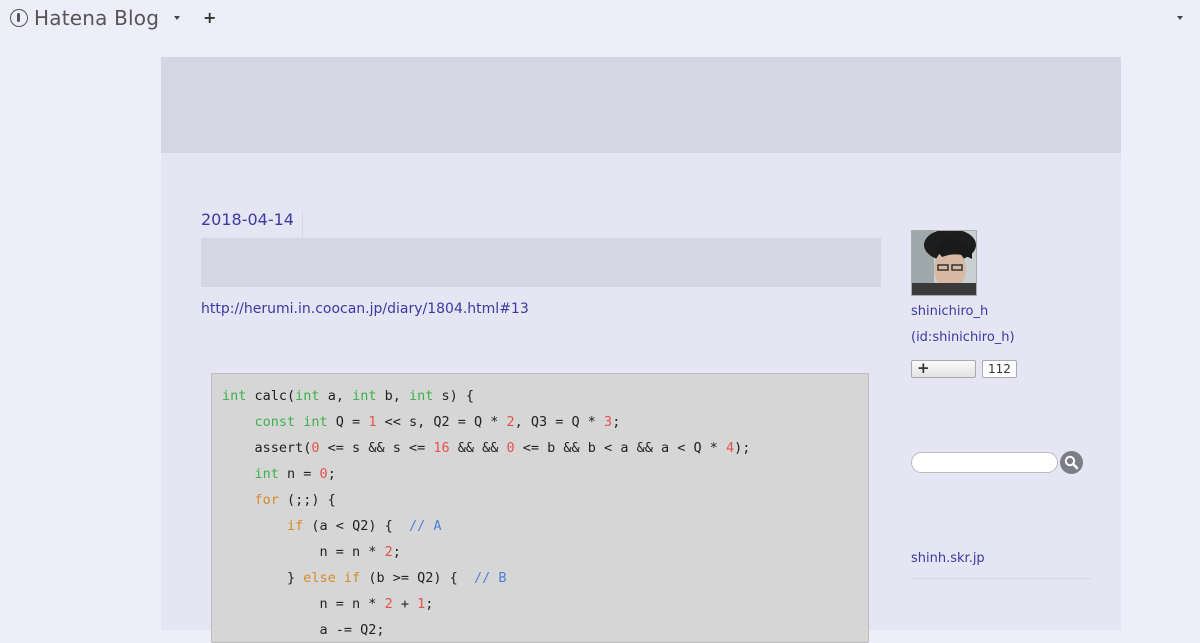 The height and width of the screenshot is (643, 1200). I want to click on global-header: Hatena Blog +, so click(600, 19).